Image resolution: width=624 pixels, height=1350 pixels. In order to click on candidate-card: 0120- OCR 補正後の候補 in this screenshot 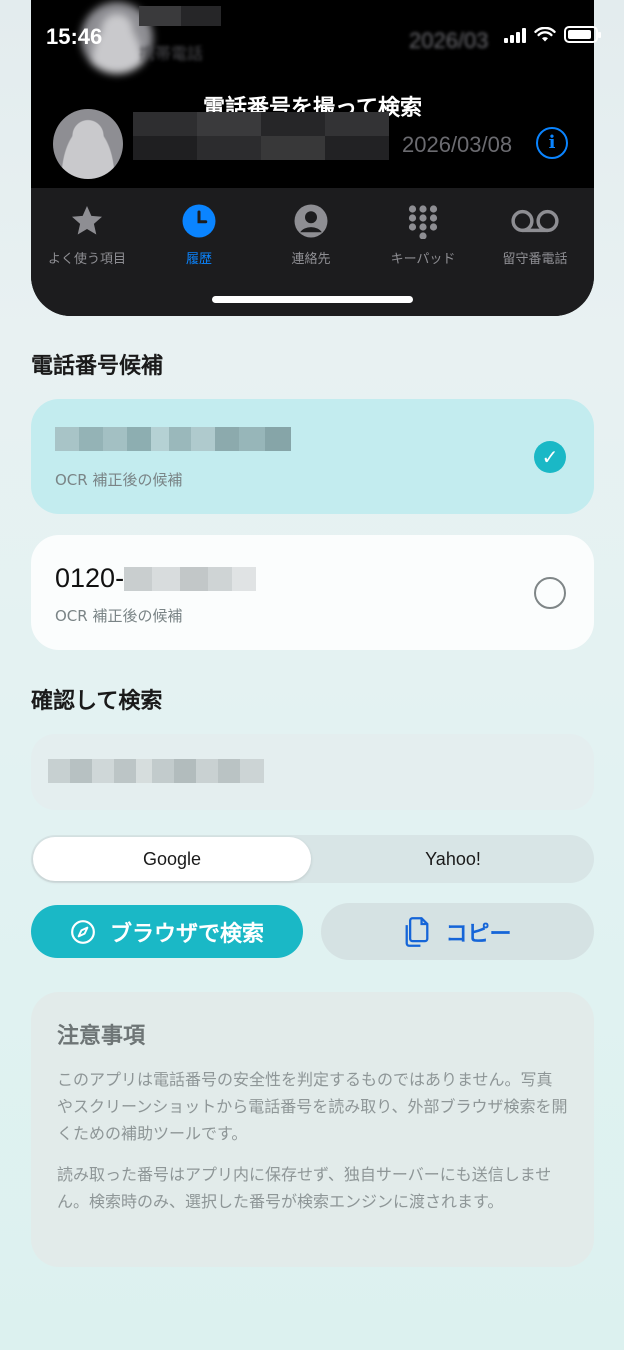, I will do `click(312, 592)`.